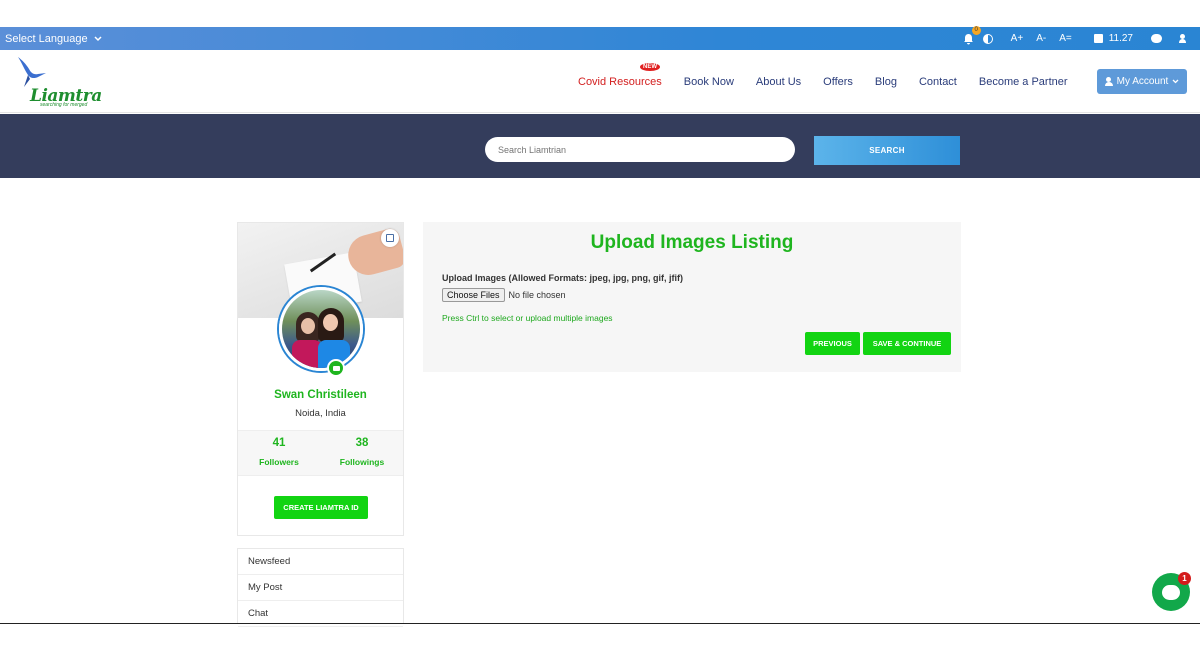 This screenshot has width=1200, height=650. What do you see at coordinates (473, 295) in the screenshot?
I see `choose-files-button: Choose Files` at bounding box center [473, 295].